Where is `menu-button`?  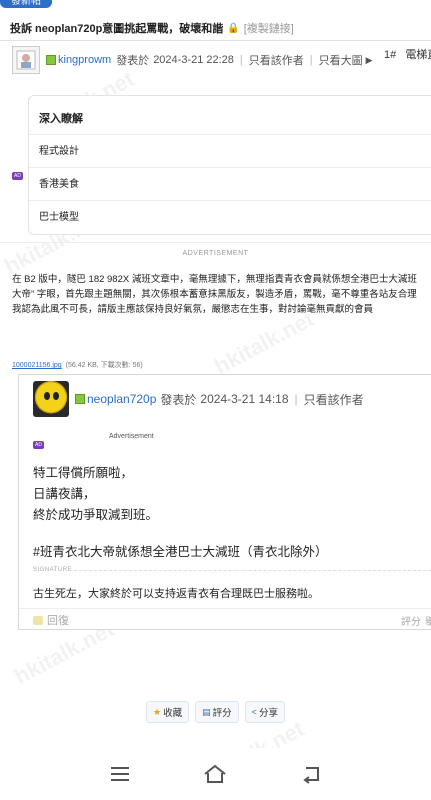 menu-button is located at coordinates (120, 774).